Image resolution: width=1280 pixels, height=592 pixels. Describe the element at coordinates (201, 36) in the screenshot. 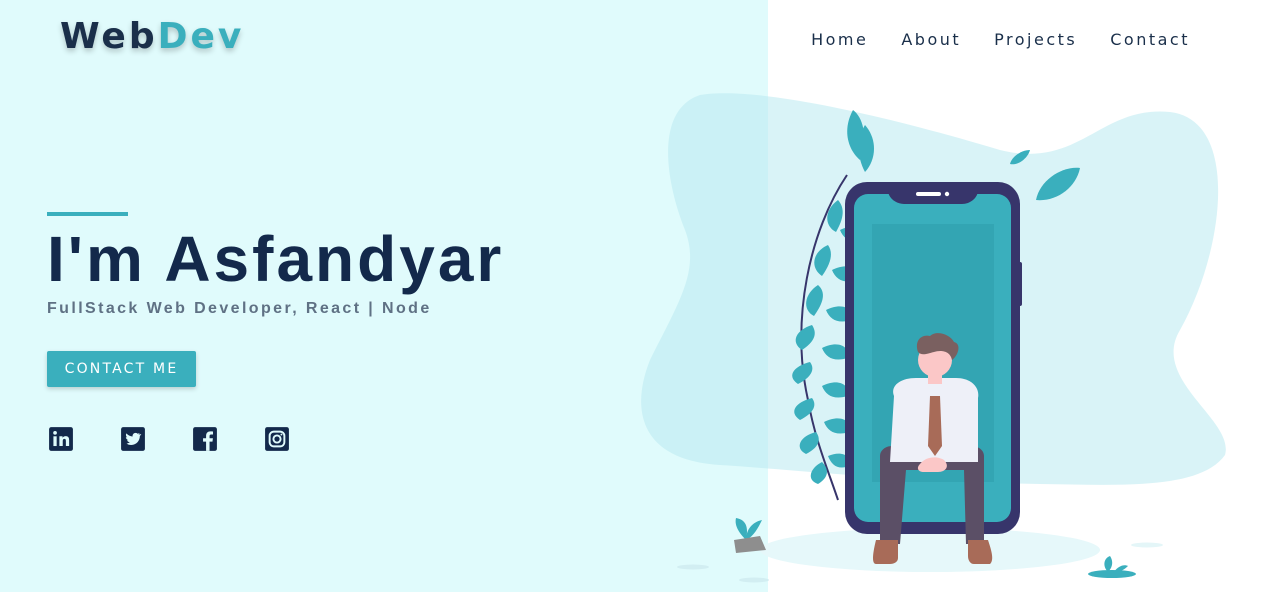

I see `logo-text-dev: Dev` at that location.